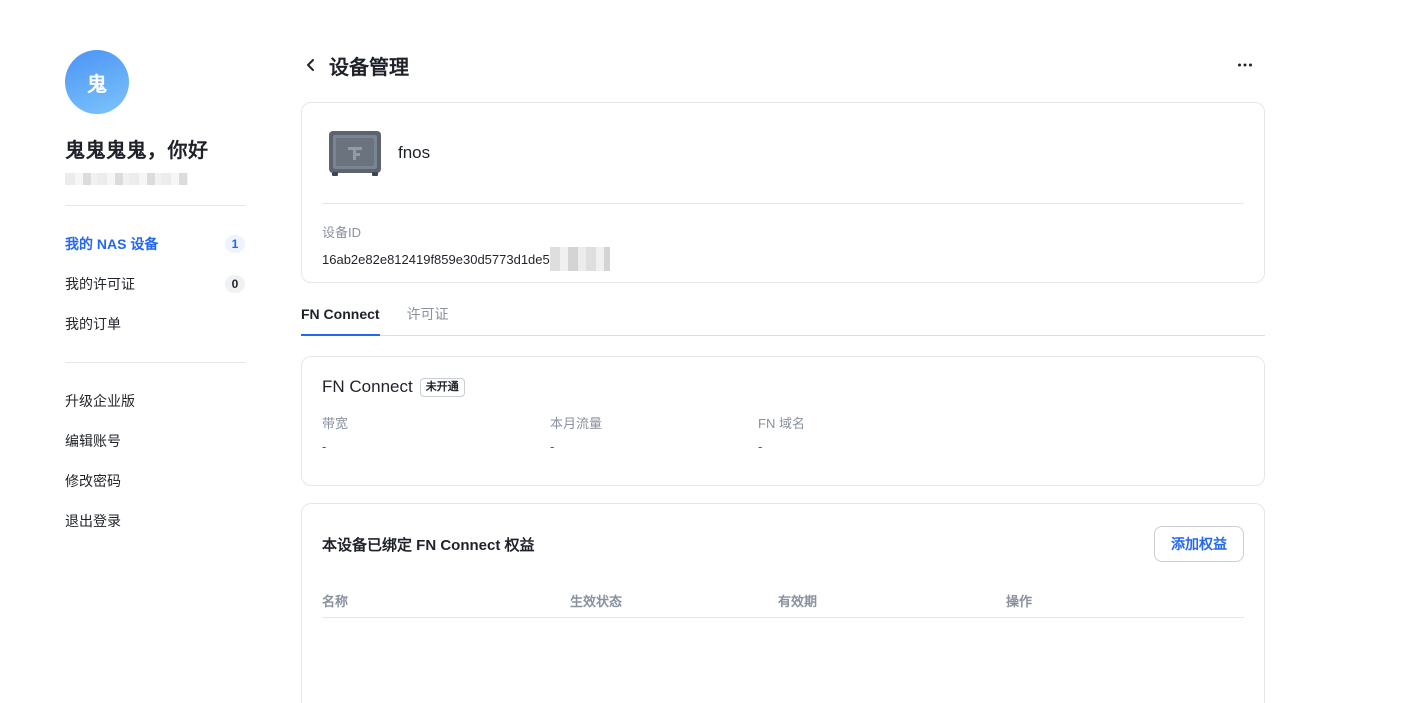 This screenshot has width=1426, height=703. I want to click on nas-device-icon, so click(355, 153).